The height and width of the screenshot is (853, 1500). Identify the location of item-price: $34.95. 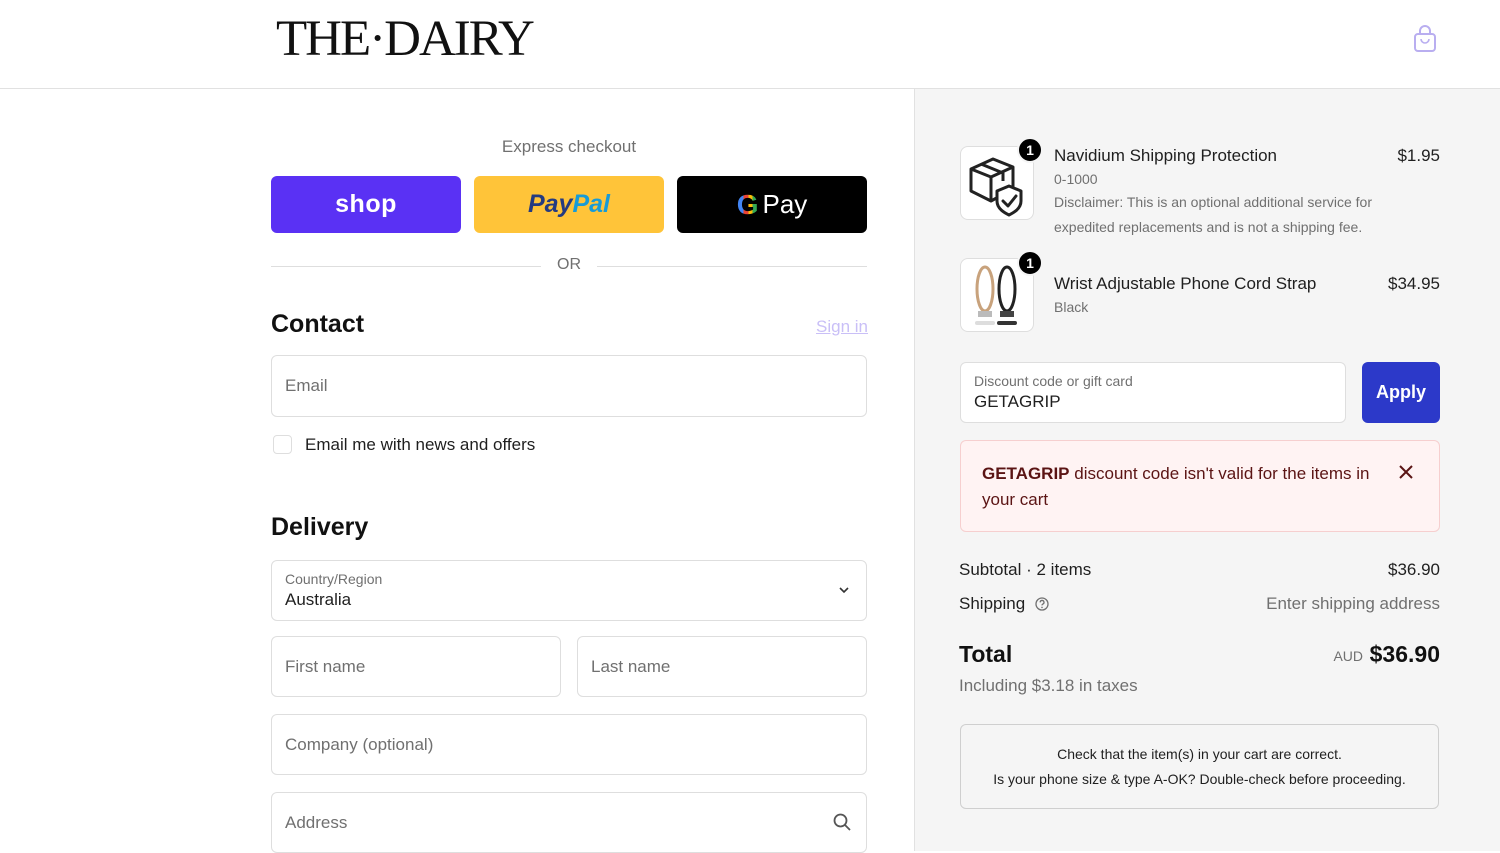
(1414, 283).